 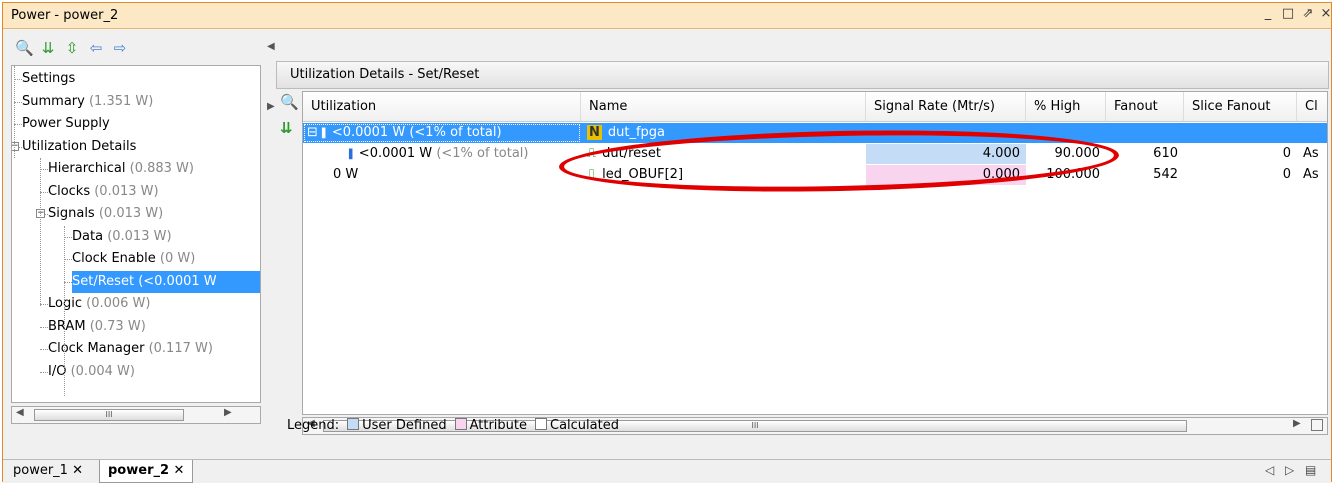 I want to click on tree-item-power: (0.883 W), so click(x=161, y=168).